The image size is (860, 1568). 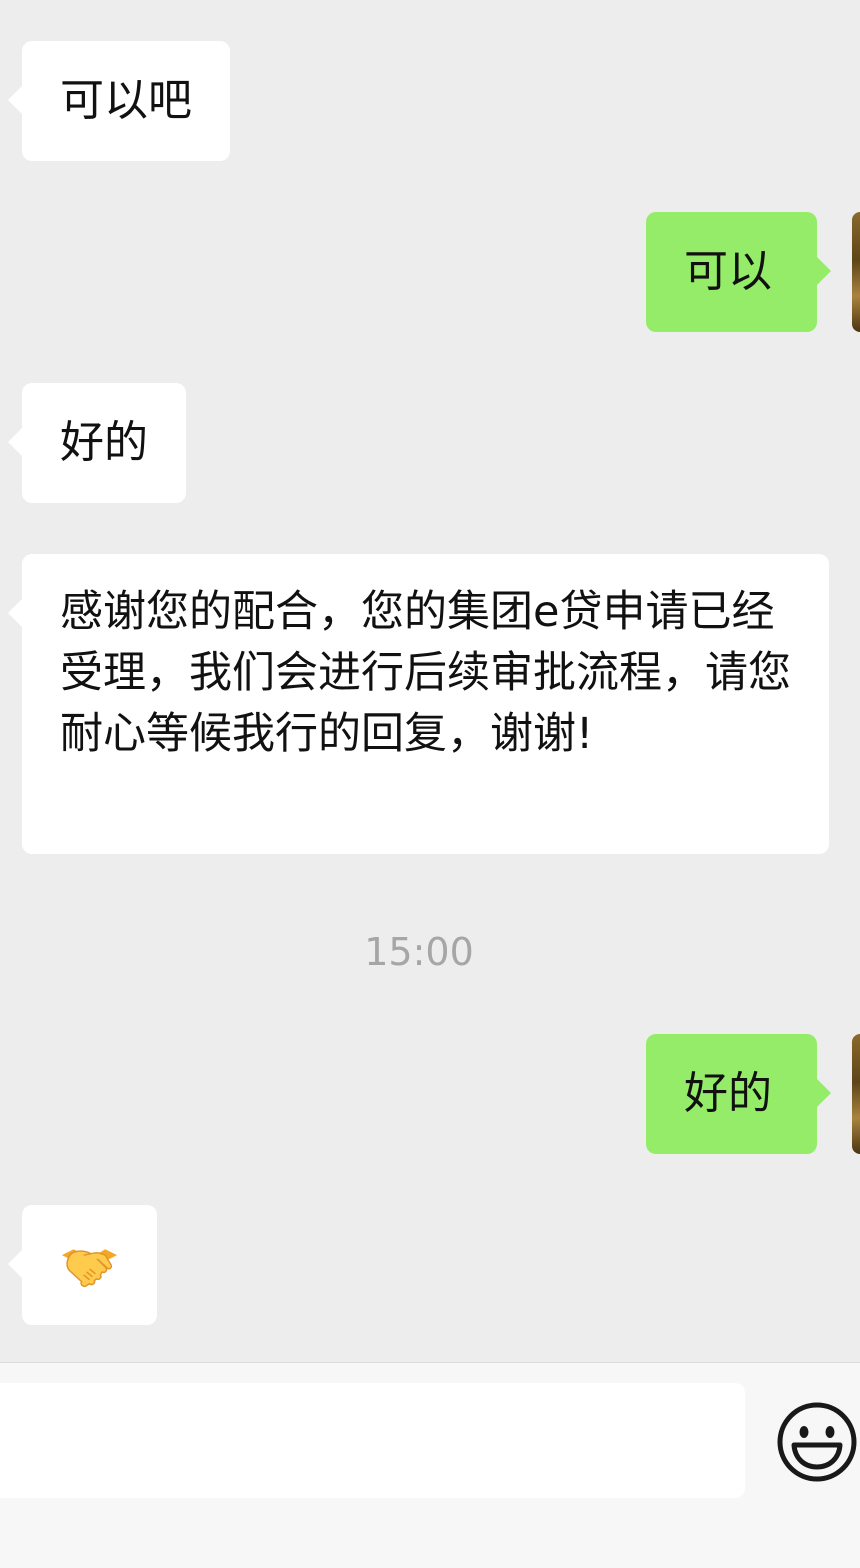 I want to click on smiley-face-icon, so click(x=817, y=1442).